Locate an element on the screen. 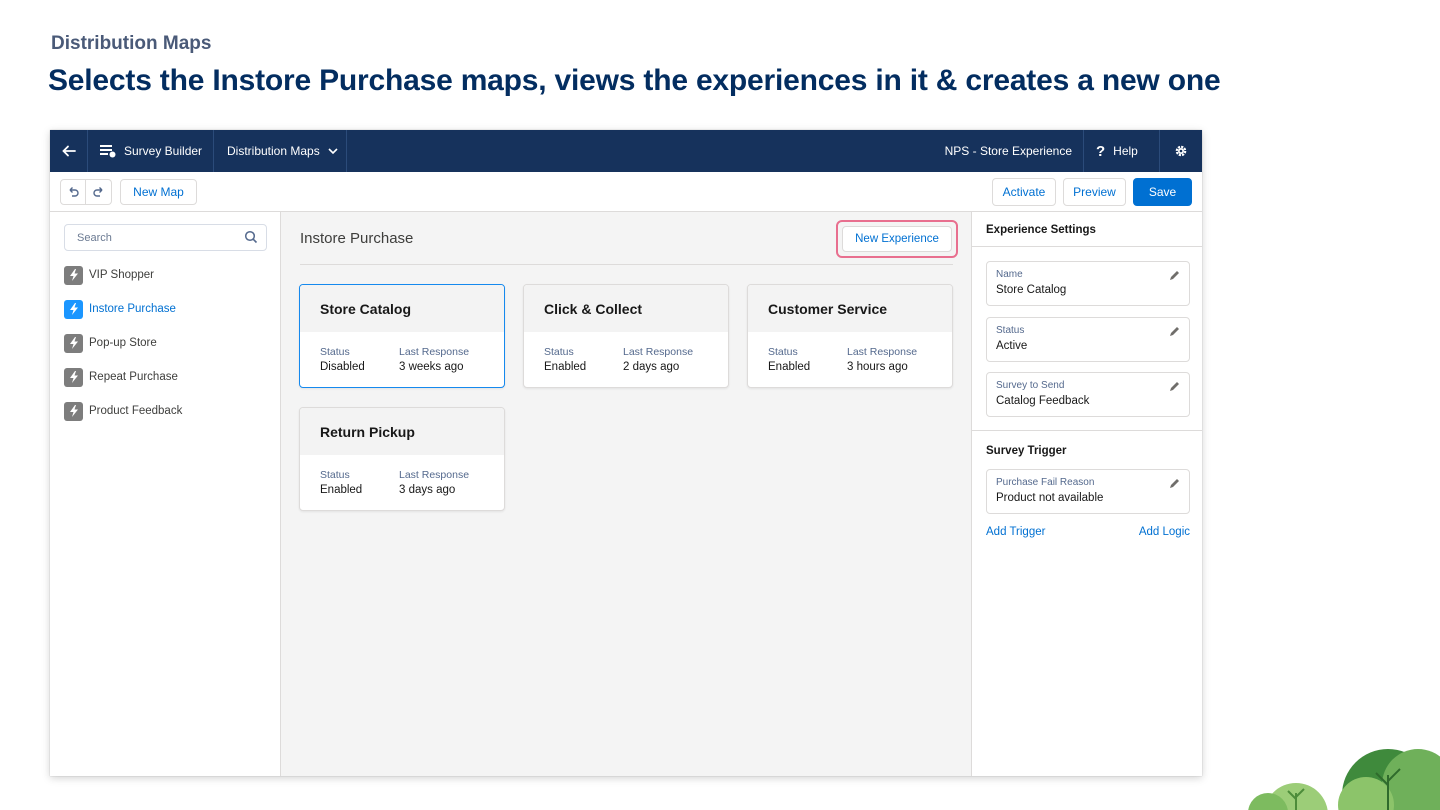 This screenshot has height=810, width=1440. card-title: Return Pickup is located at coordinates (402, 431).